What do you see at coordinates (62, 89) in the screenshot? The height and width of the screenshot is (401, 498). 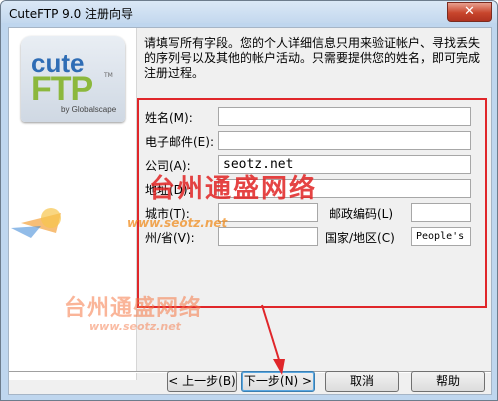 I see `logo-text-ftp: FTP` at bounding box center [62, 89].